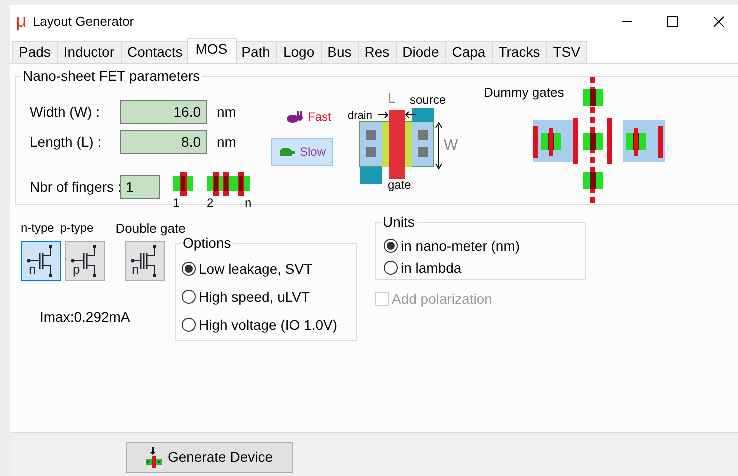 This screenshot has height=476, width=738. I want to click on window-title: Layout Generator, so click(83, 21).